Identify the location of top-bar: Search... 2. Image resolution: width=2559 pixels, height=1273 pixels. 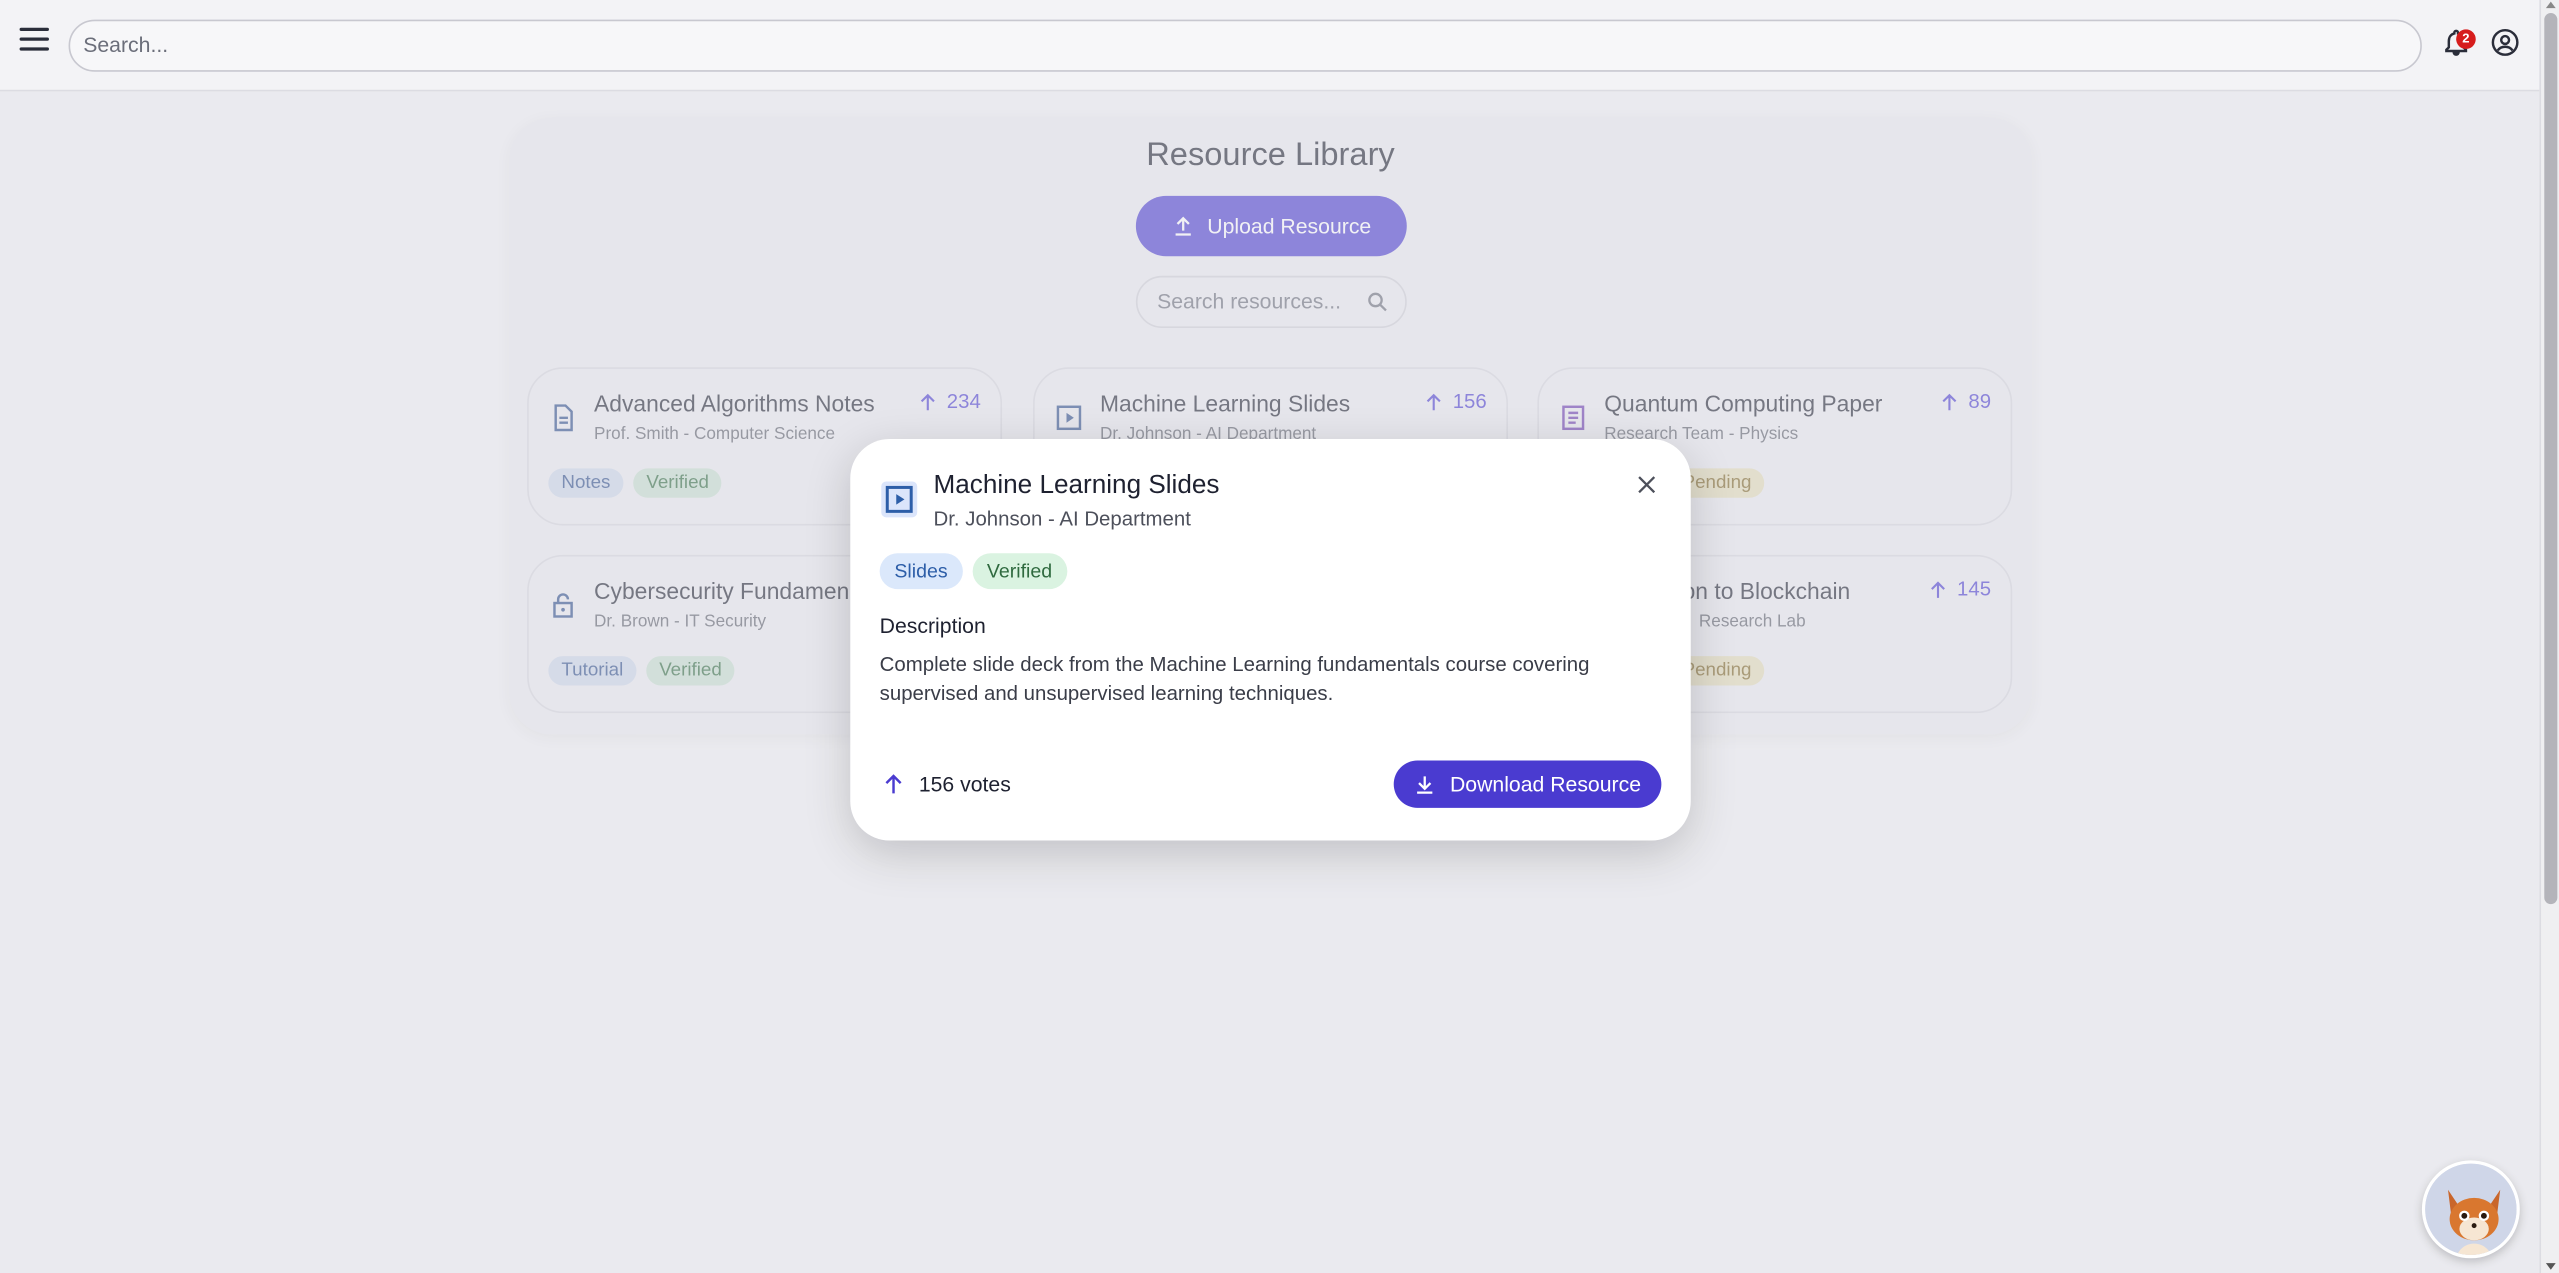
(1270, 46).